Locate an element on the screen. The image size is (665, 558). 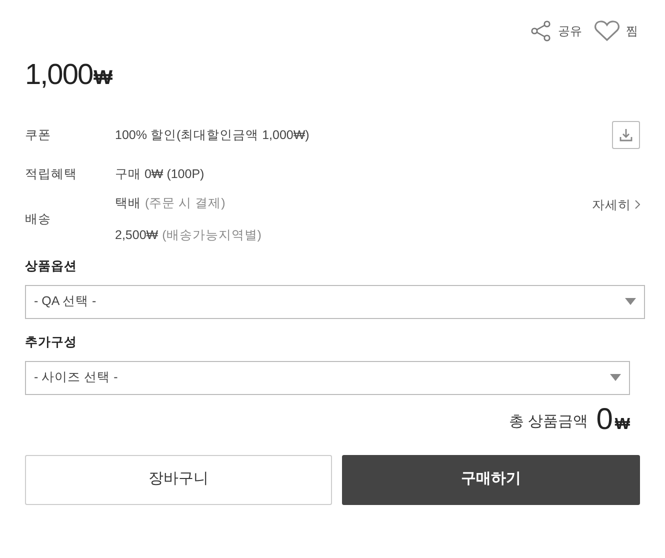
info-value: 택배 is located at coordinates (128, 203).